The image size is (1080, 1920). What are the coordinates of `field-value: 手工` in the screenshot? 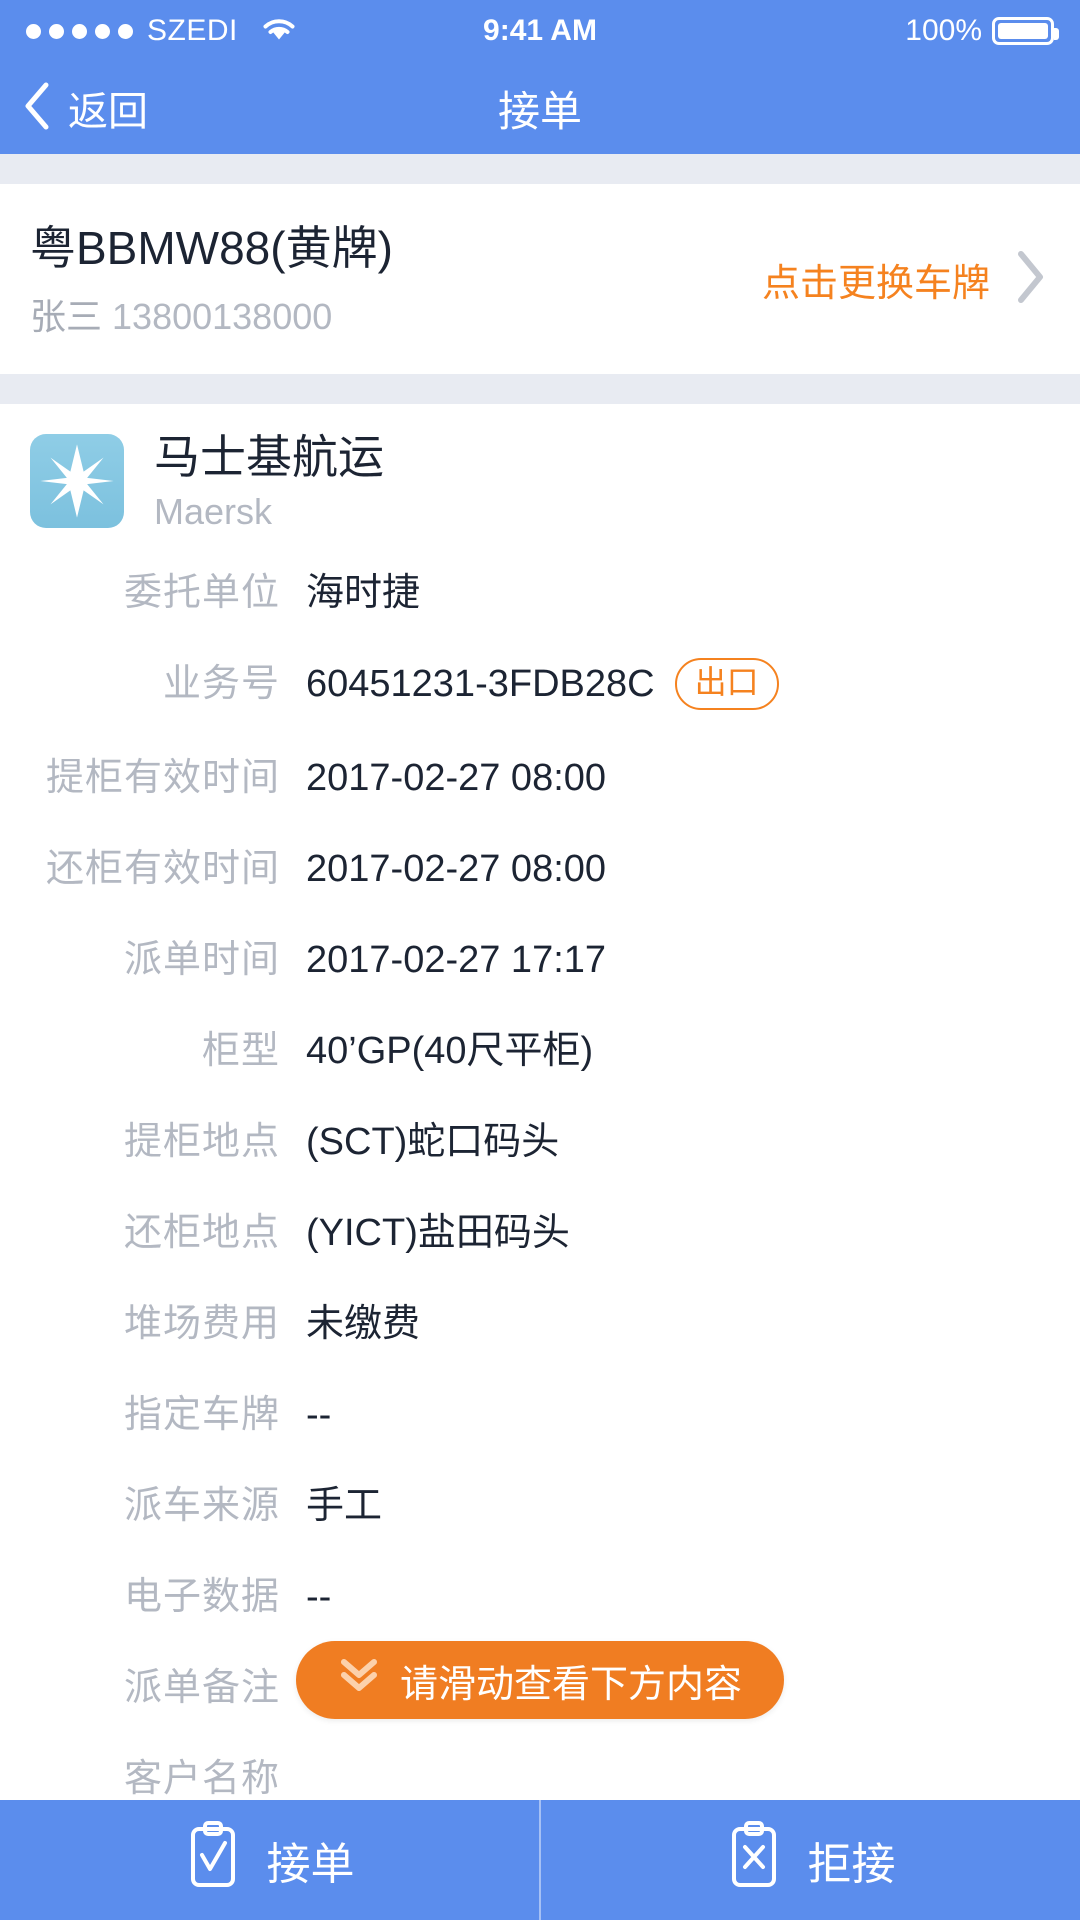 It's located at (344, 1506).